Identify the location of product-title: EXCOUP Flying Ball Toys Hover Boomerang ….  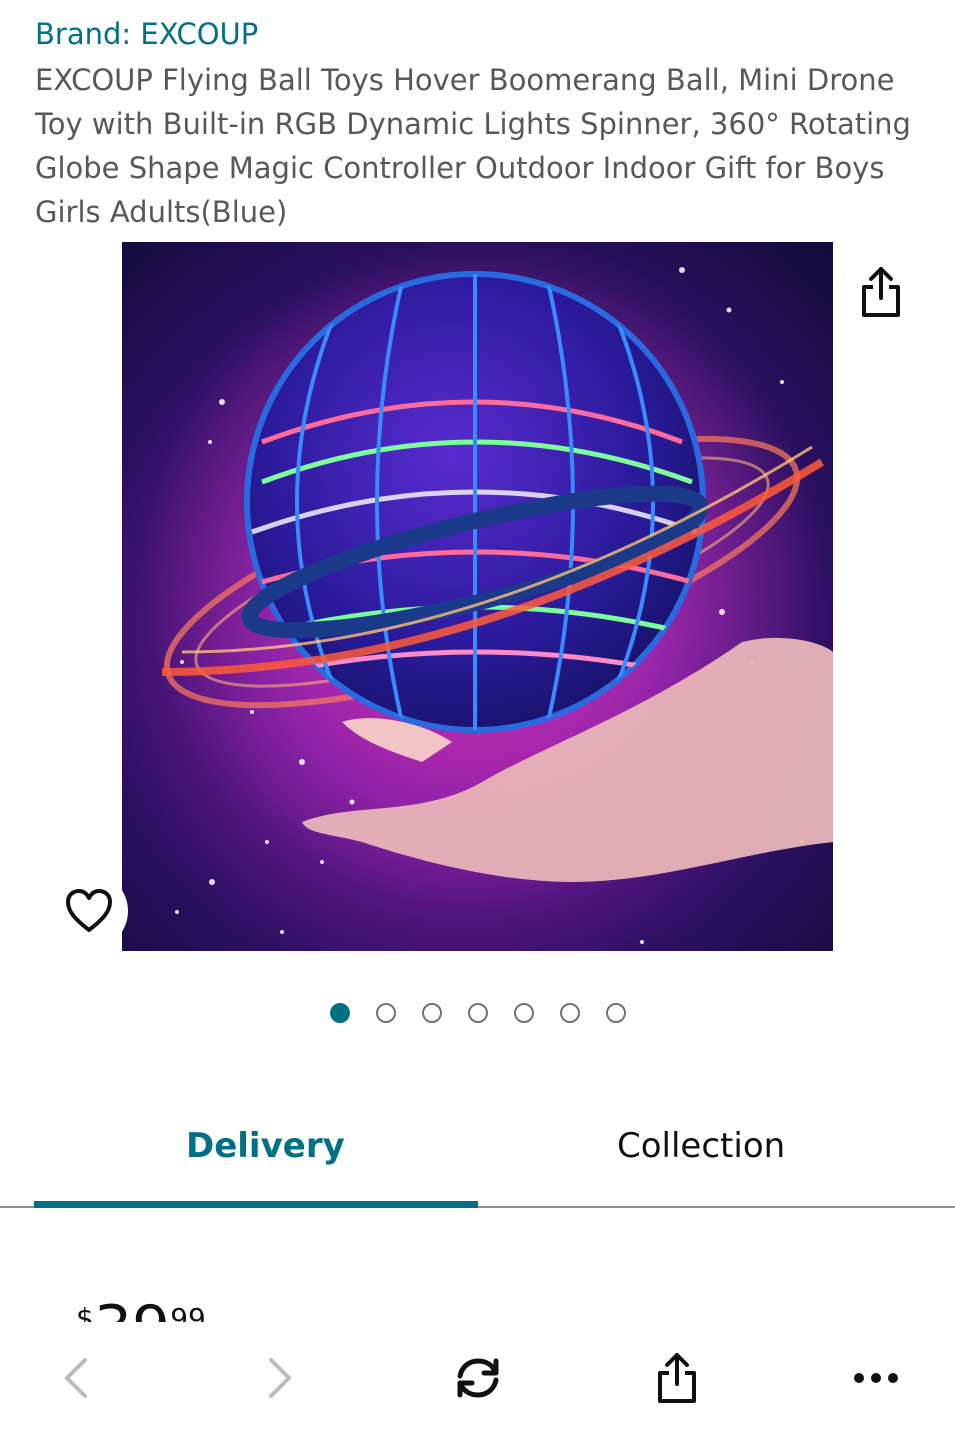
(473, 146).